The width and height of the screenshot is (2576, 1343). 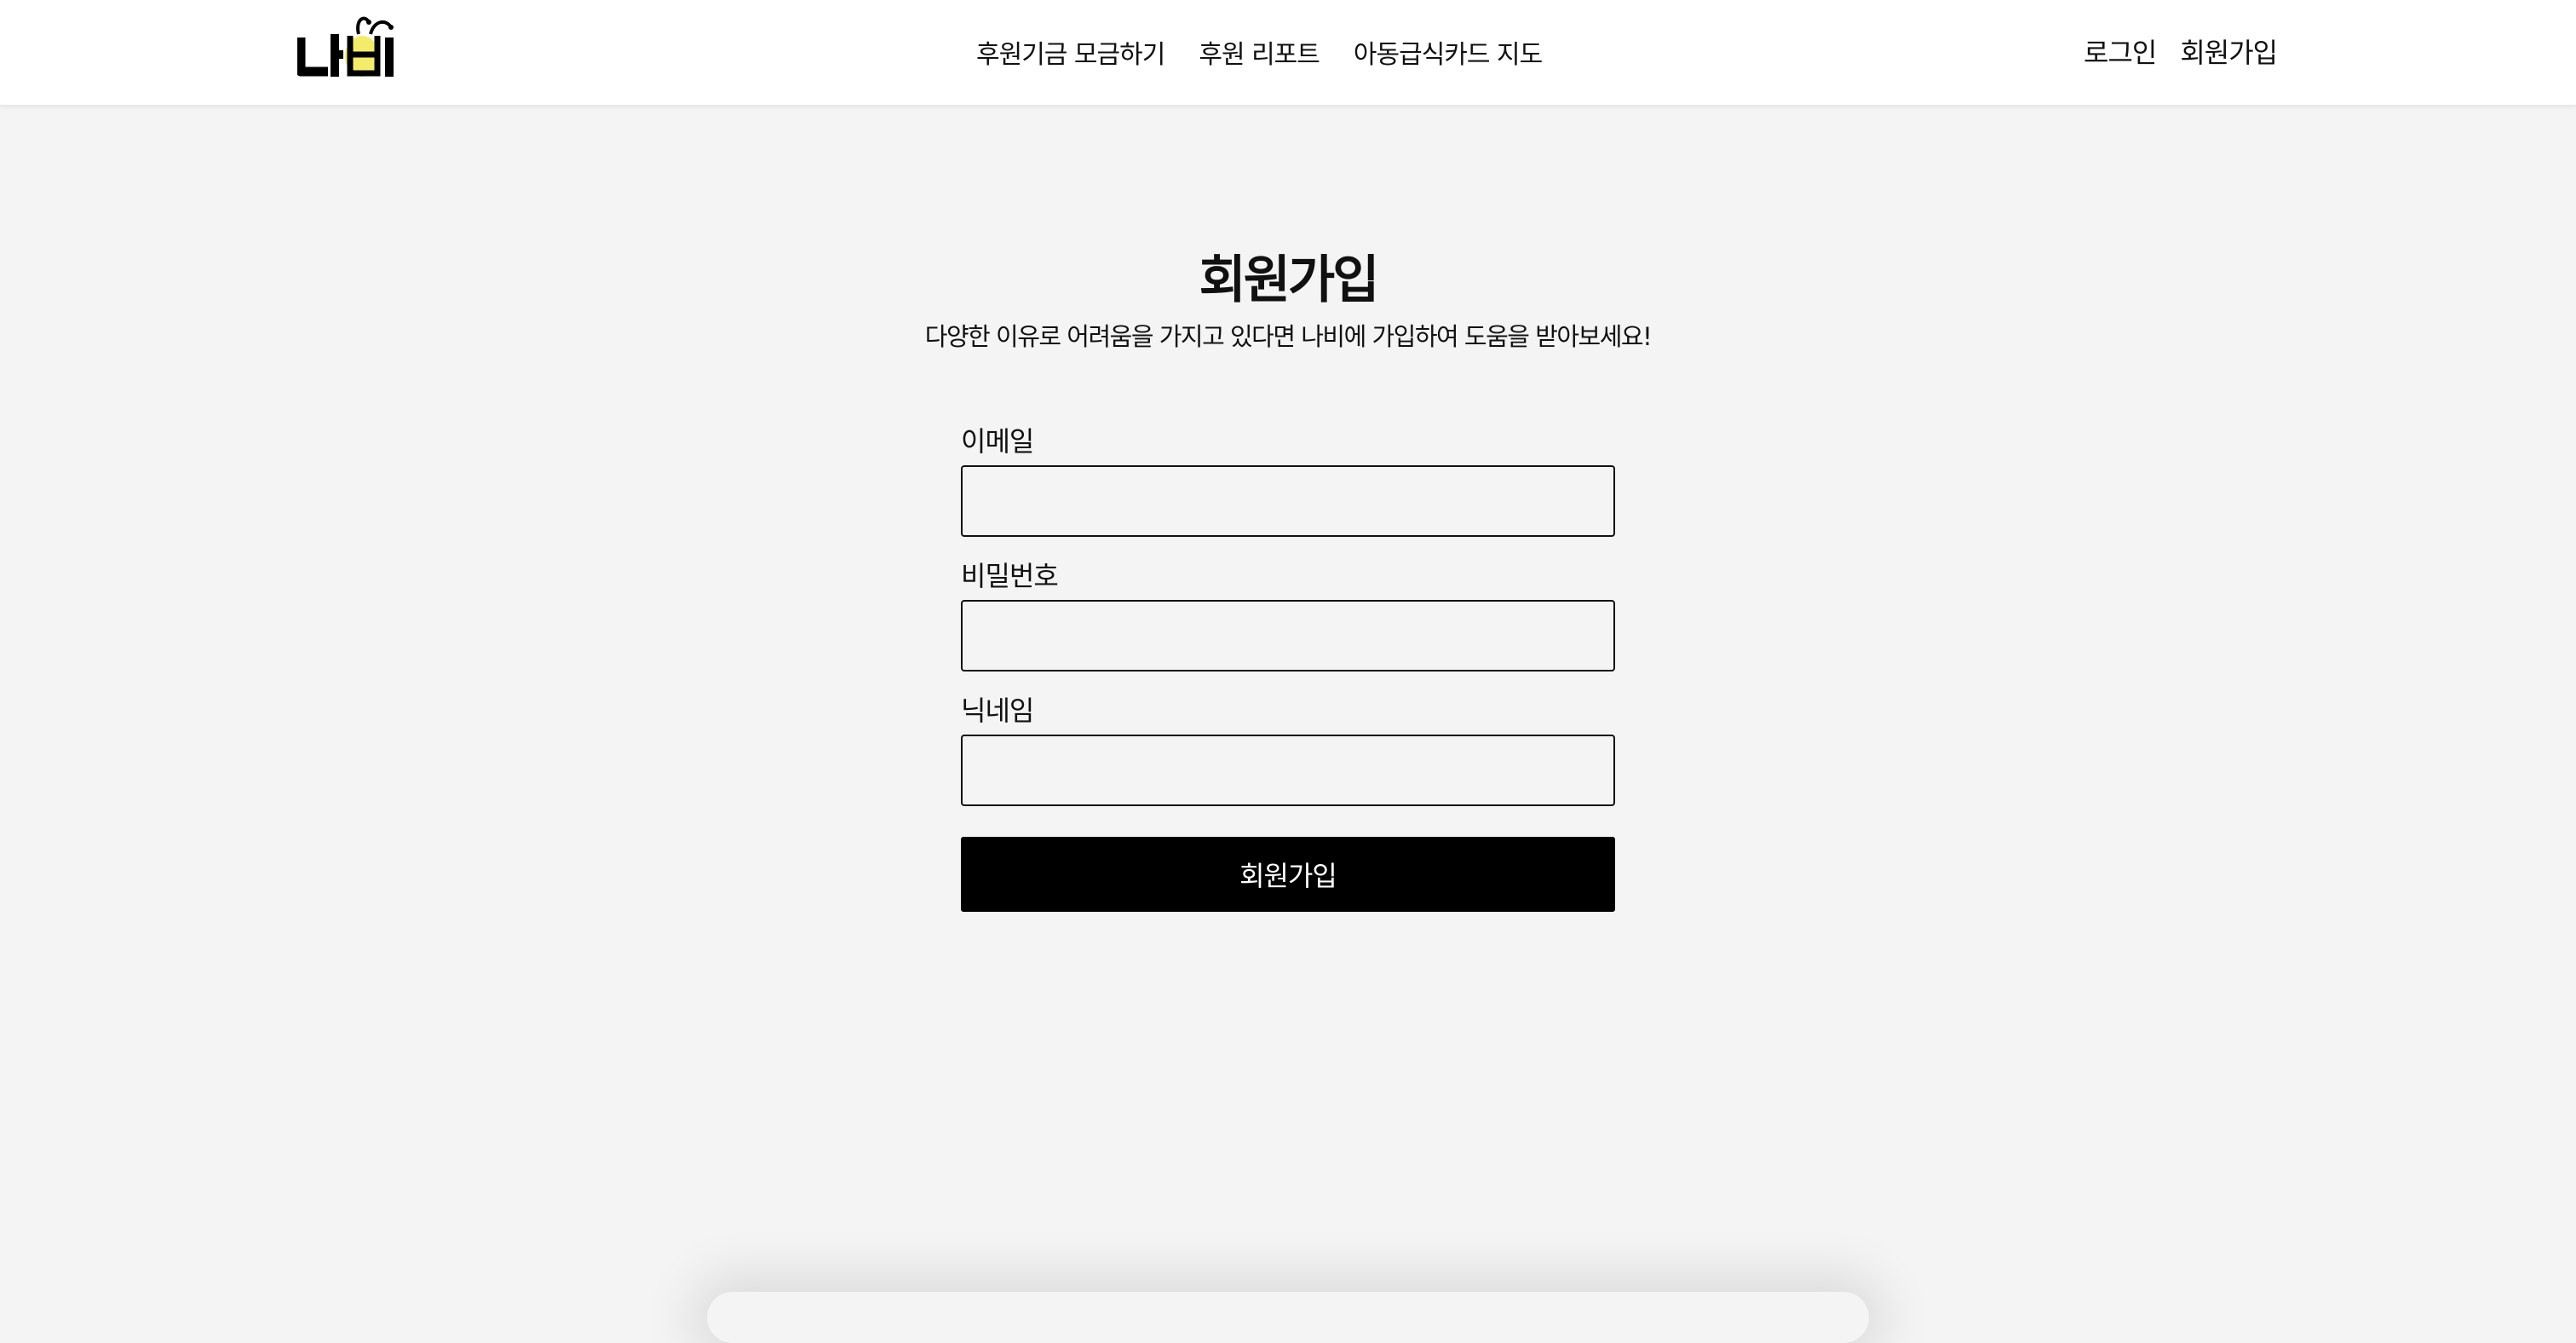 What do you see at coordinates (345, 46) in the screenshot?
I see `nabi-logo-icon` at bounding box center [345, 46].